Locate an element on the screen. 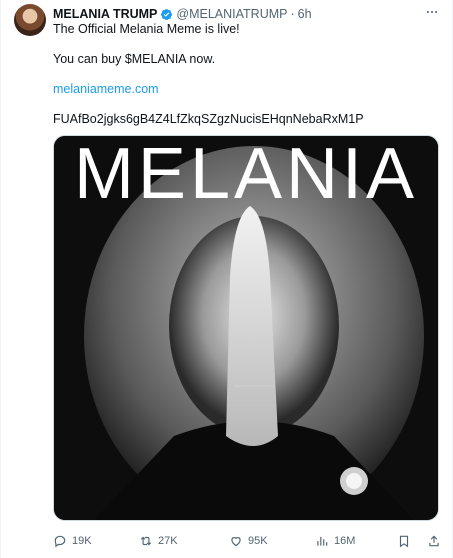 The height and width of the screenshot is (558, 453). avatar is located at coordinates (30, 20).